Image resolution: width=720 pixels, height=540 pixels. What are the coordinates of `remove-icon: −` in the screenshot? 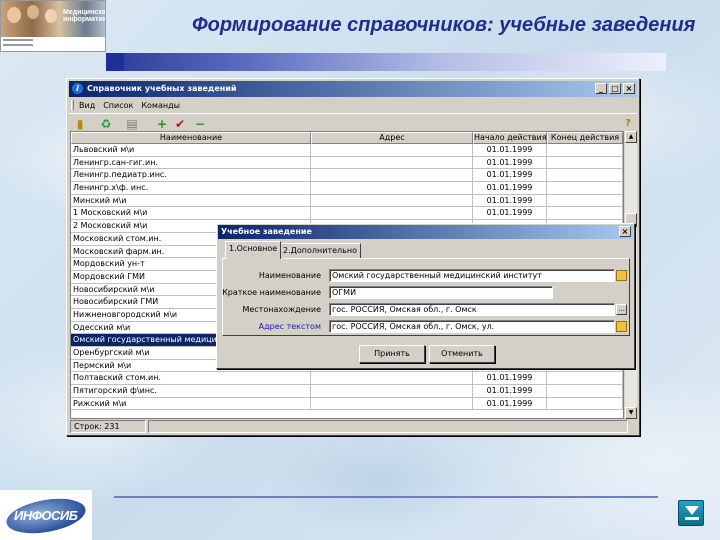 It's located at (200, 124).